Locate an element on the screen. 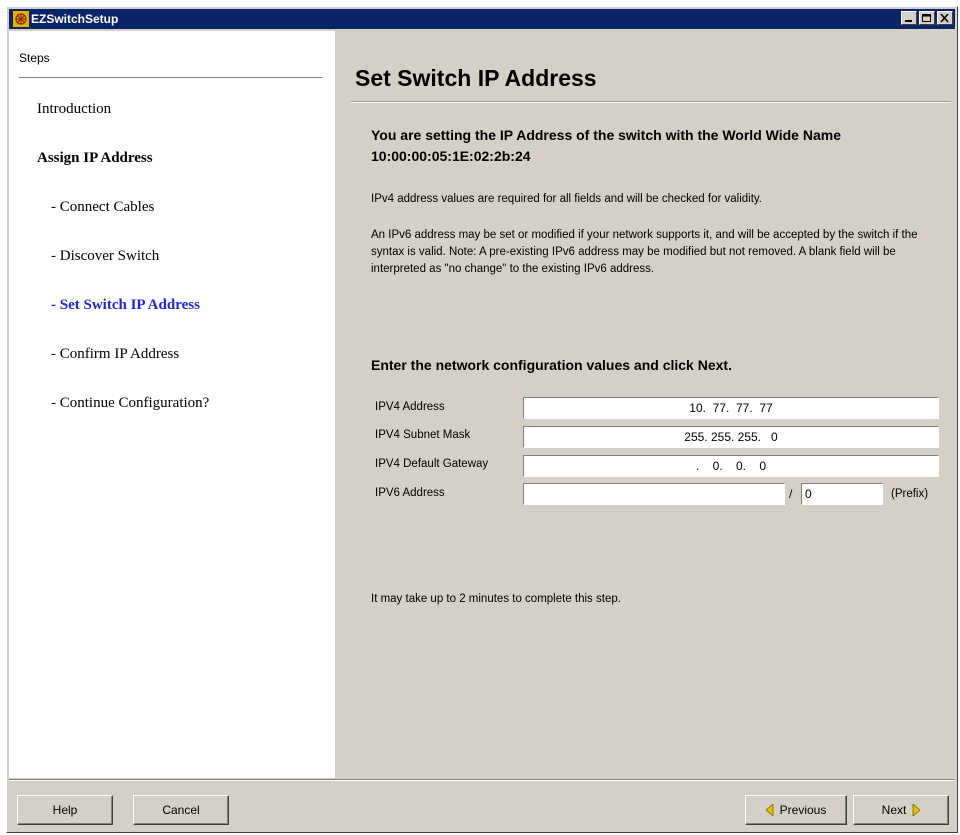 Image resolution: width=960 pixels, height=835 pixels. title-divider-highlight is located at coordinates (651, 102).